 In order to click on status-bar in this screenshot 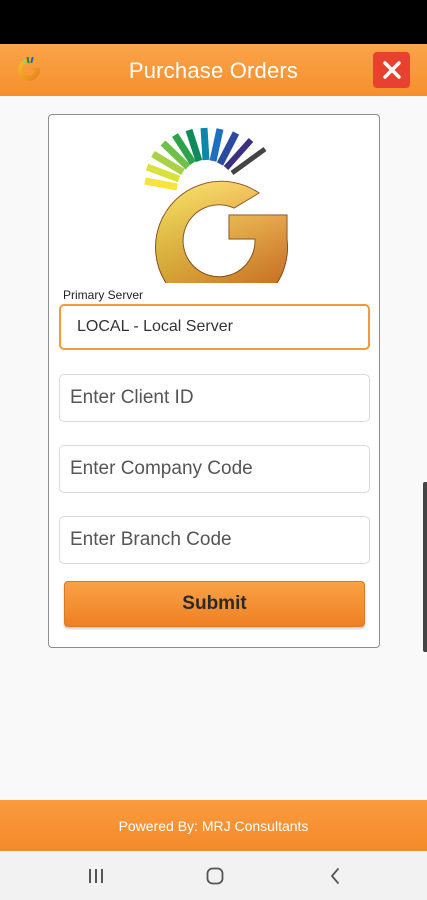, I will do `click(213, 22)`.